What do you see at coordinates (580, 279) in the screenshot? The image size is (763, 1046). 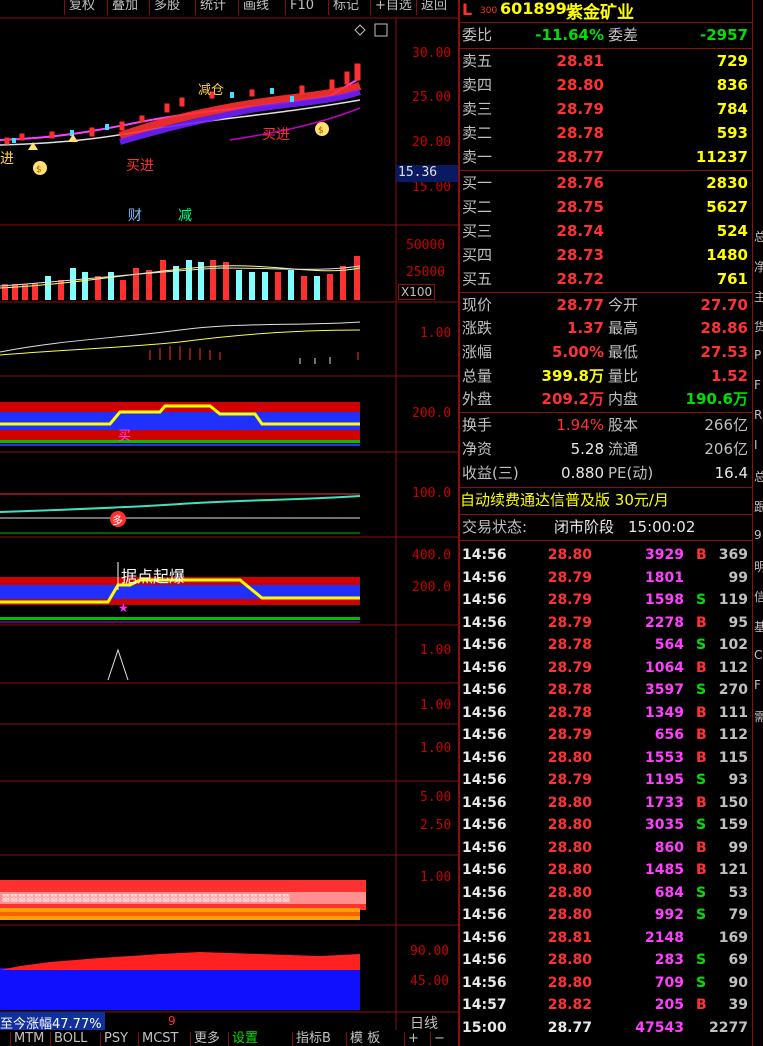 I see `bid-price: 28.72` at bounding box center [580, 279].